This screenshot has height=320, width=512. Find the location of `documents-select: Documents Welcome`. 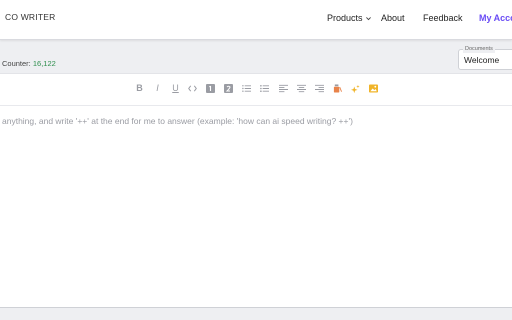

documents-select: Documents Welcome is located at coordinates (485, 57).